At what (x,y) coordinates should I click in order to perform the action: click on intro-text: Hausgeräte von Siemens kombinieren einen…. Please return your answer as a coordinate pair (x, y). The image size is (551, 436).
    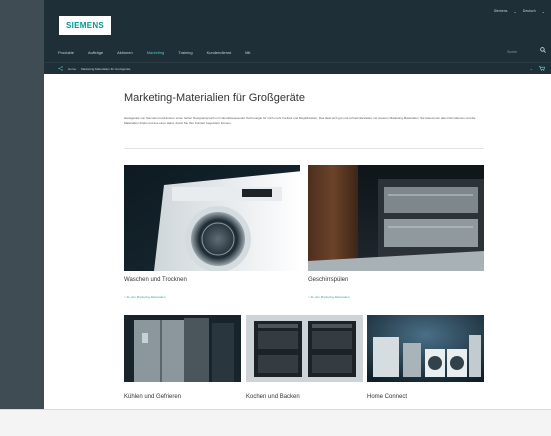
    Looking at the image, I should click on (300, 120).